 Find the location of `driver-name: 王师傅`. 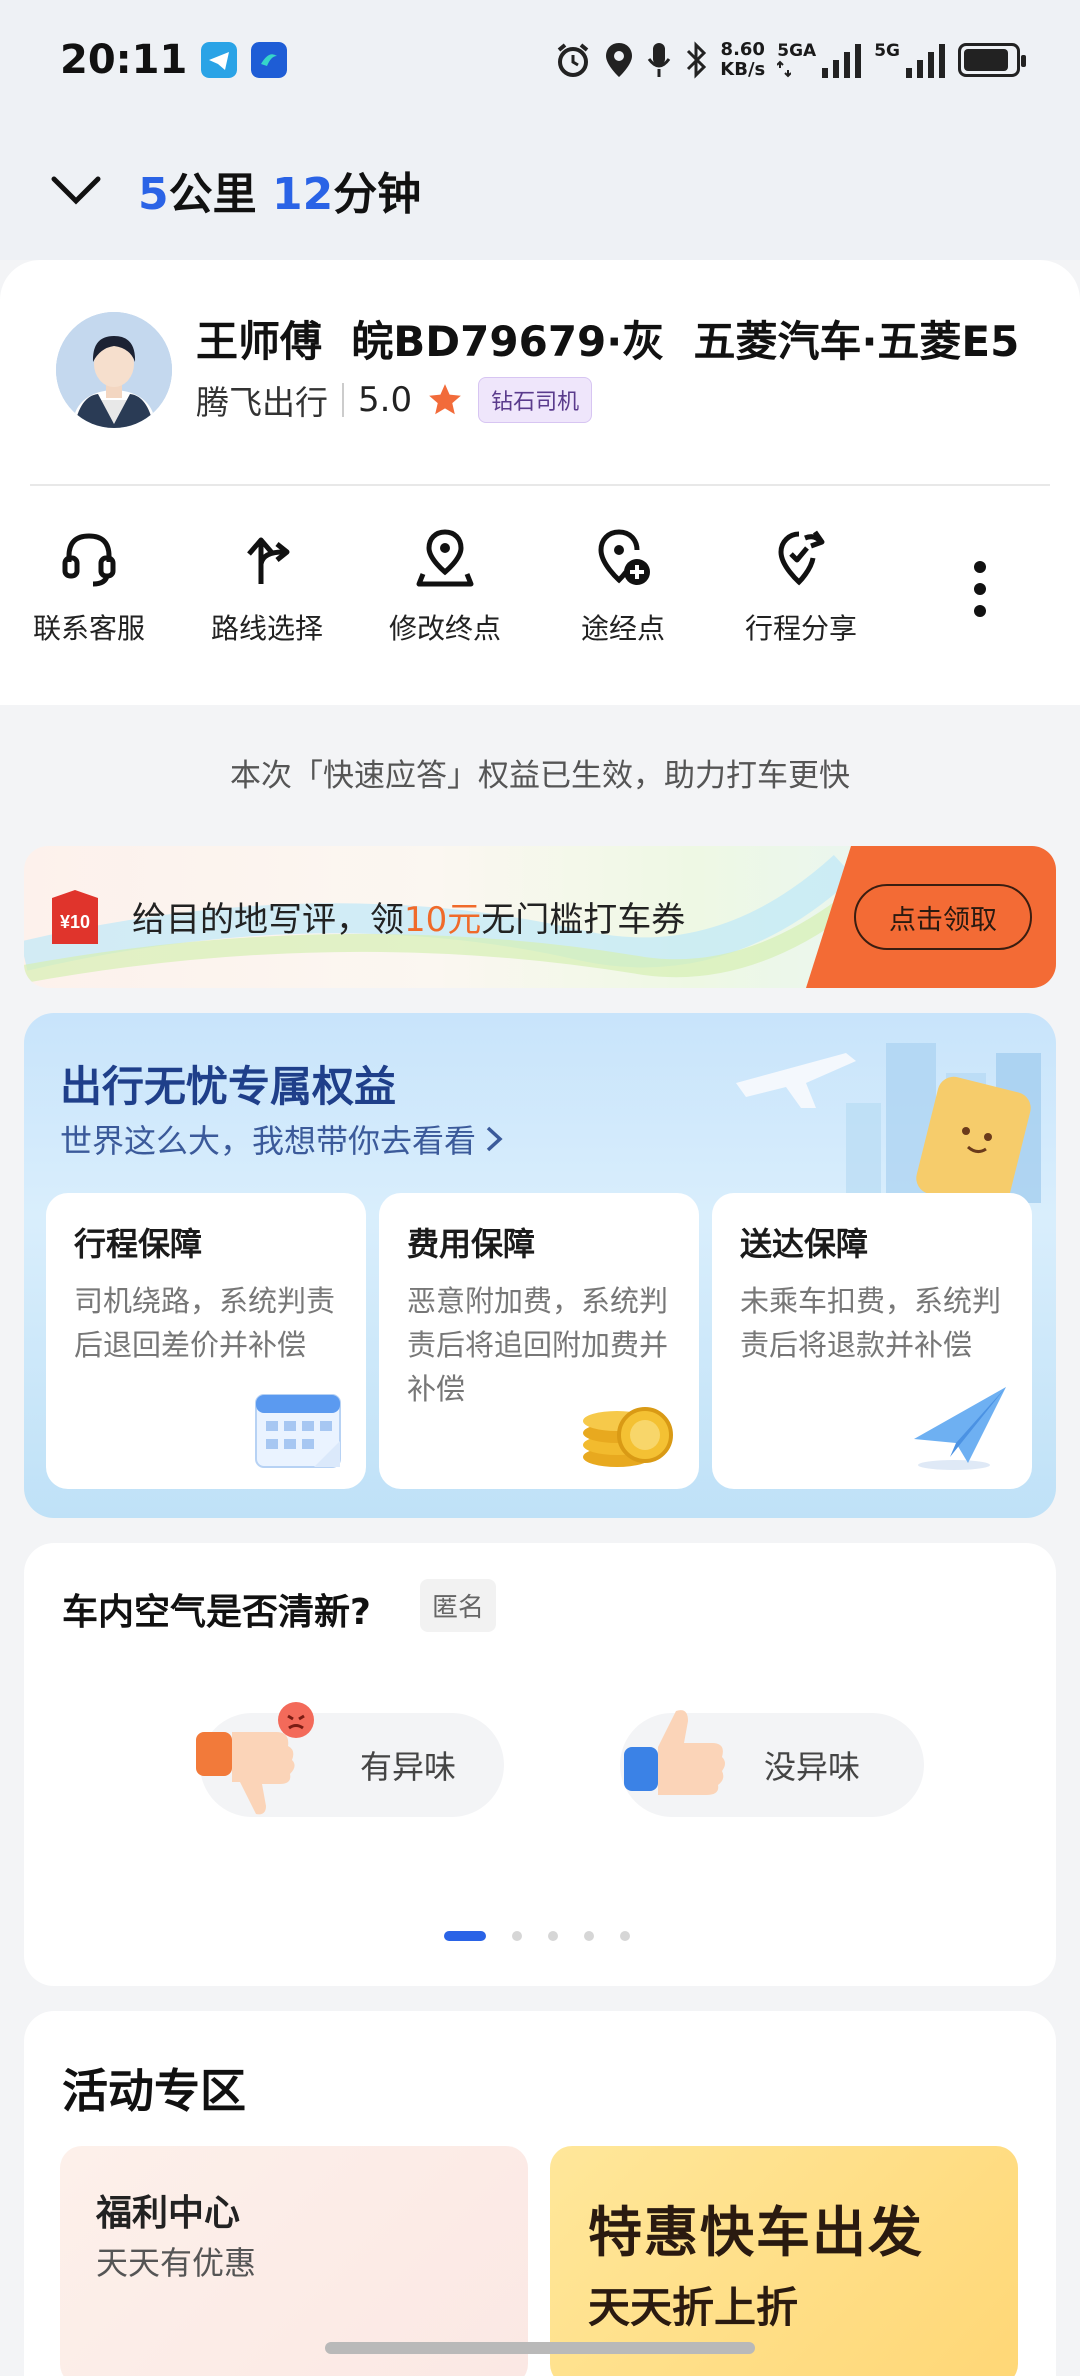

driver-name: 王师傅 is located at coordinates (259, 341).